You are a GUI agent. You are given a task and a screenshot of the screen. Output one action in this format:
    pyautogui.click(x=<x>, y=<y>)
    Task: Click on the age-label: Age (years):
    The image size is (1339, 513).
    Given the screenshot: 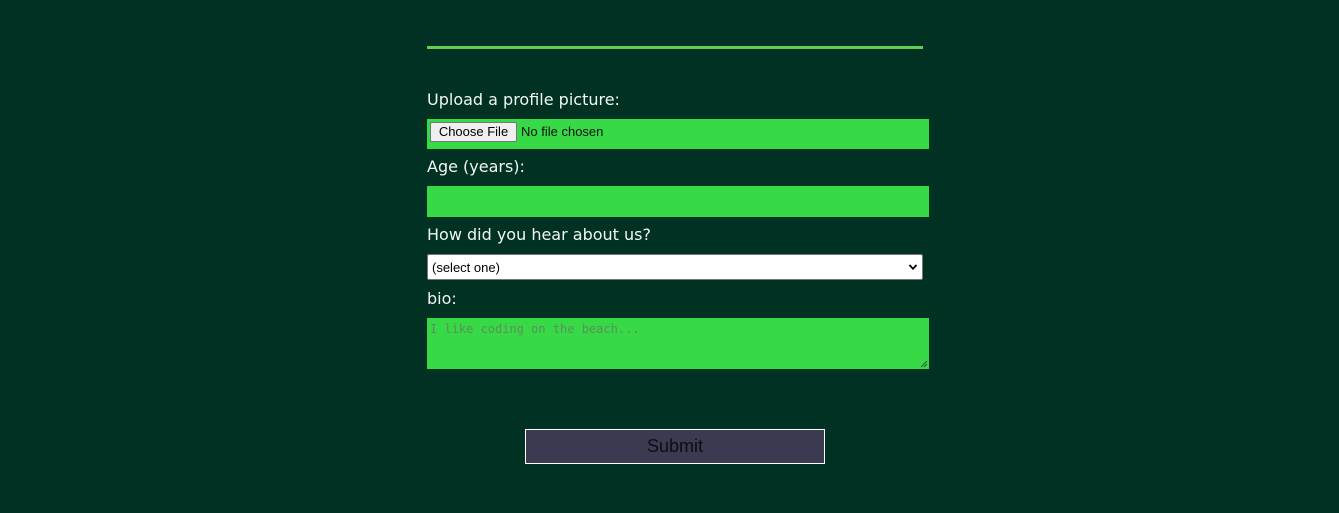 What is the action you would take?
    pyautogui.click(x=476, y=166)
    